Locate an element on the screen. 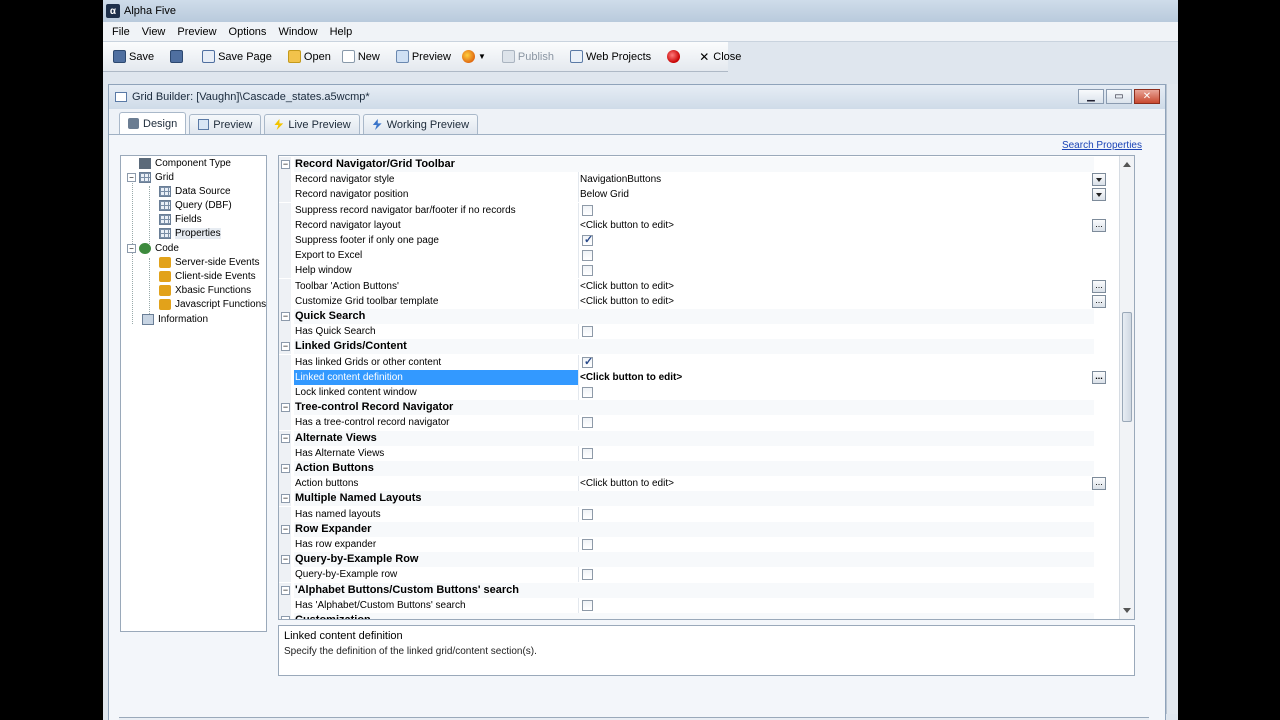 Image resolution: width=1280 pixels, height=720 pixels. menu-file: File is located at coordinates (121, 32).